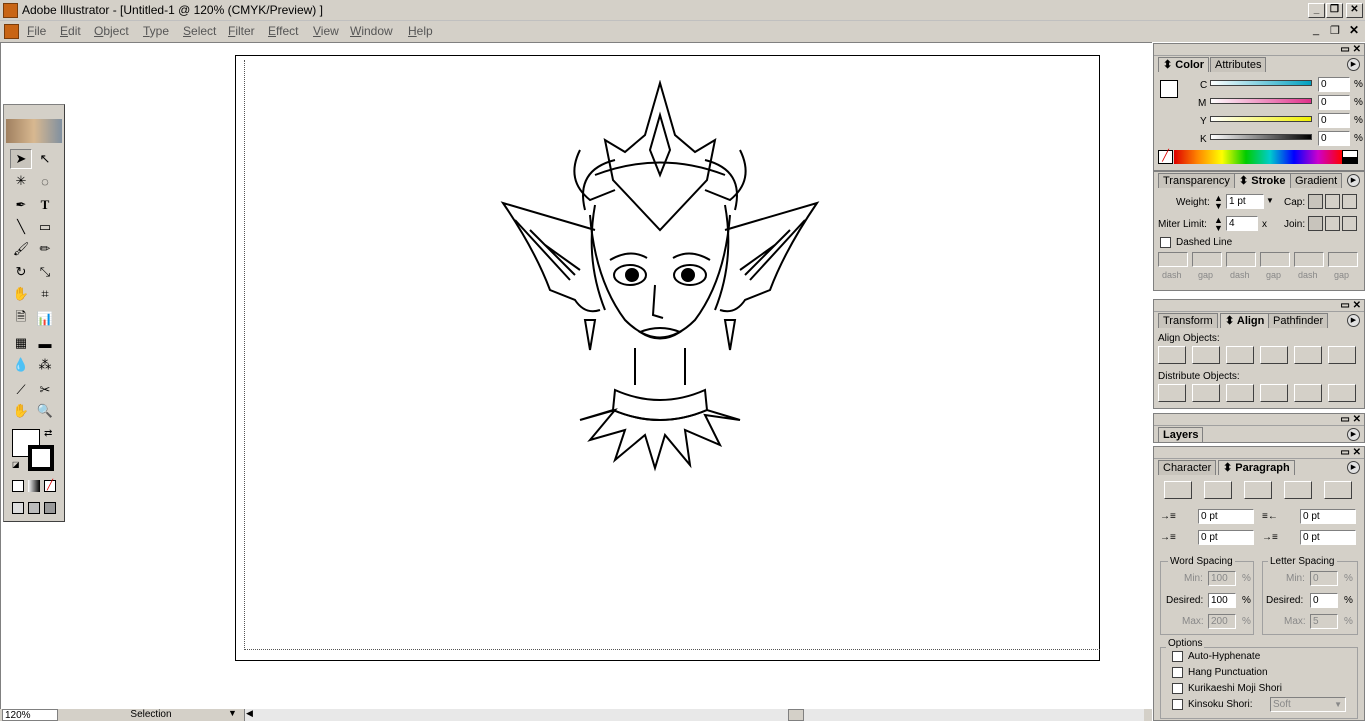 This screenshot has width=1365, height=721. What do you see at coordinates (34, 486) in the screenshot?
I see `gradient-mode-button` at bounding box center [34, 486].